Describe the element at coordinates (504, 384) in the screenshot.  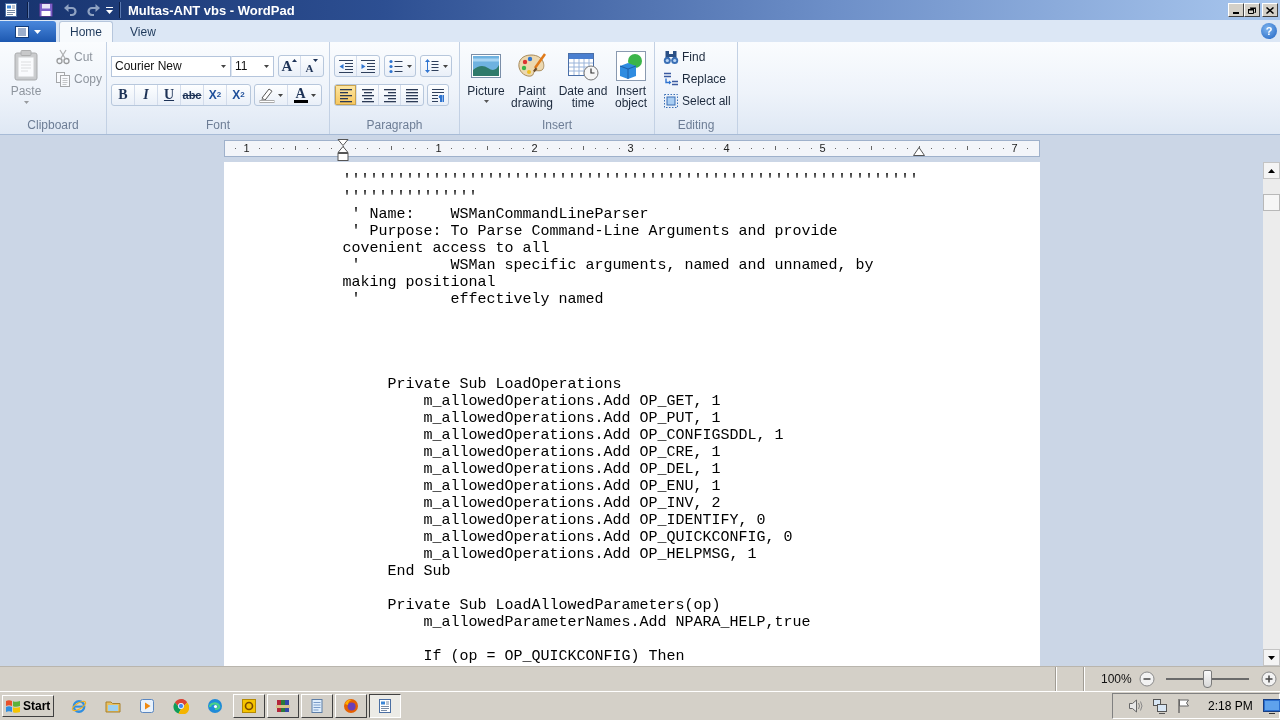
I see `code-line: Private Sub LoadOperations` at that location.